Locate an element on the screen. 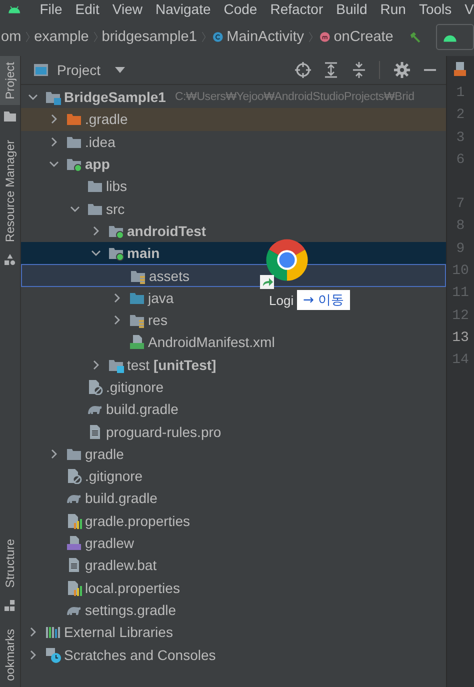 The height and width of the screenshot is (687, 474). item-name: gradlew is located at coordinates (109, 543).